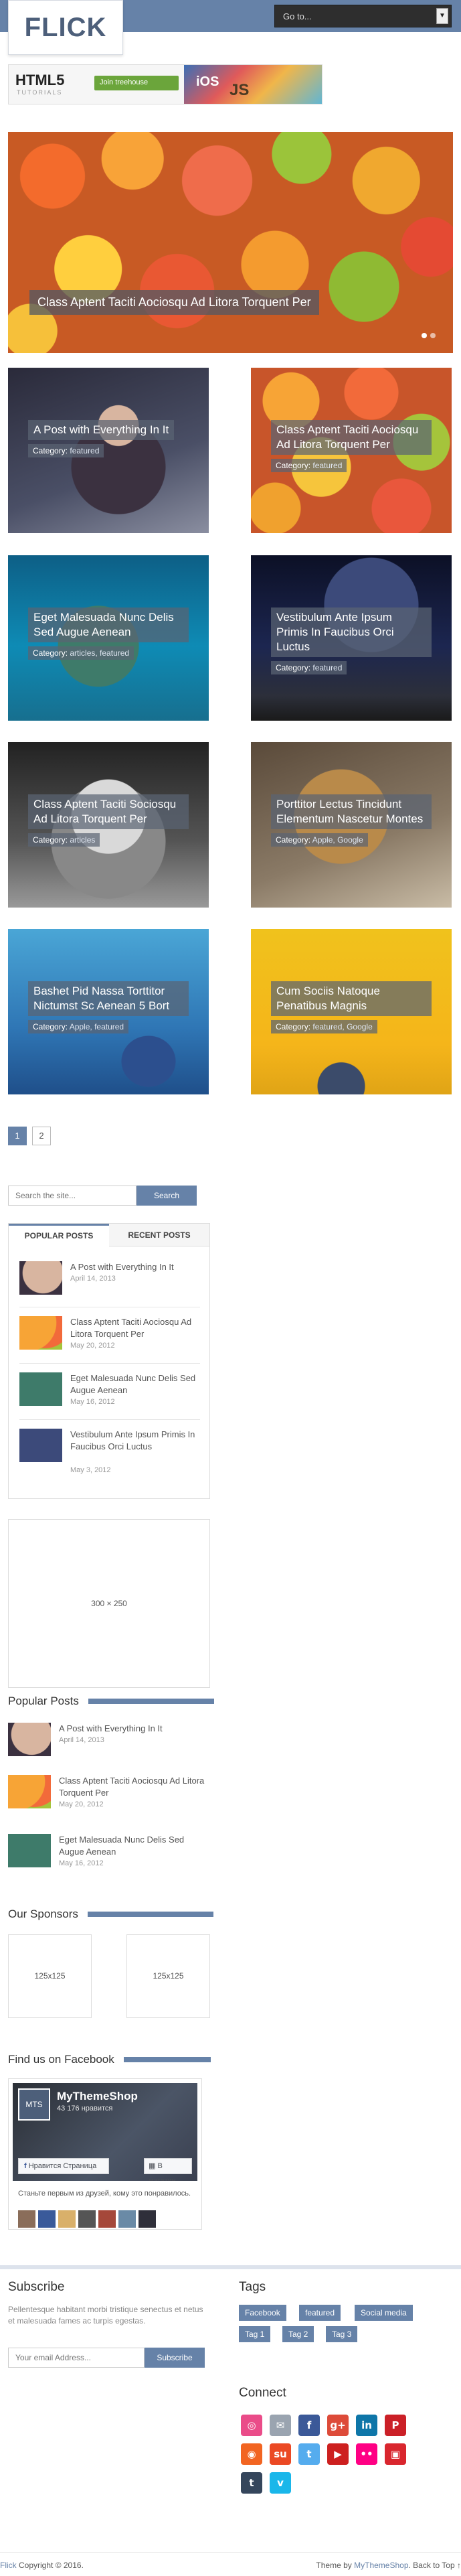 Image resolution: width=461 pixels, height=2576 pixels. What do you see at coordinates (395, 2425) in the screenshot?
I see `pinterest-icon: P` at bounding box center [395, 2425].